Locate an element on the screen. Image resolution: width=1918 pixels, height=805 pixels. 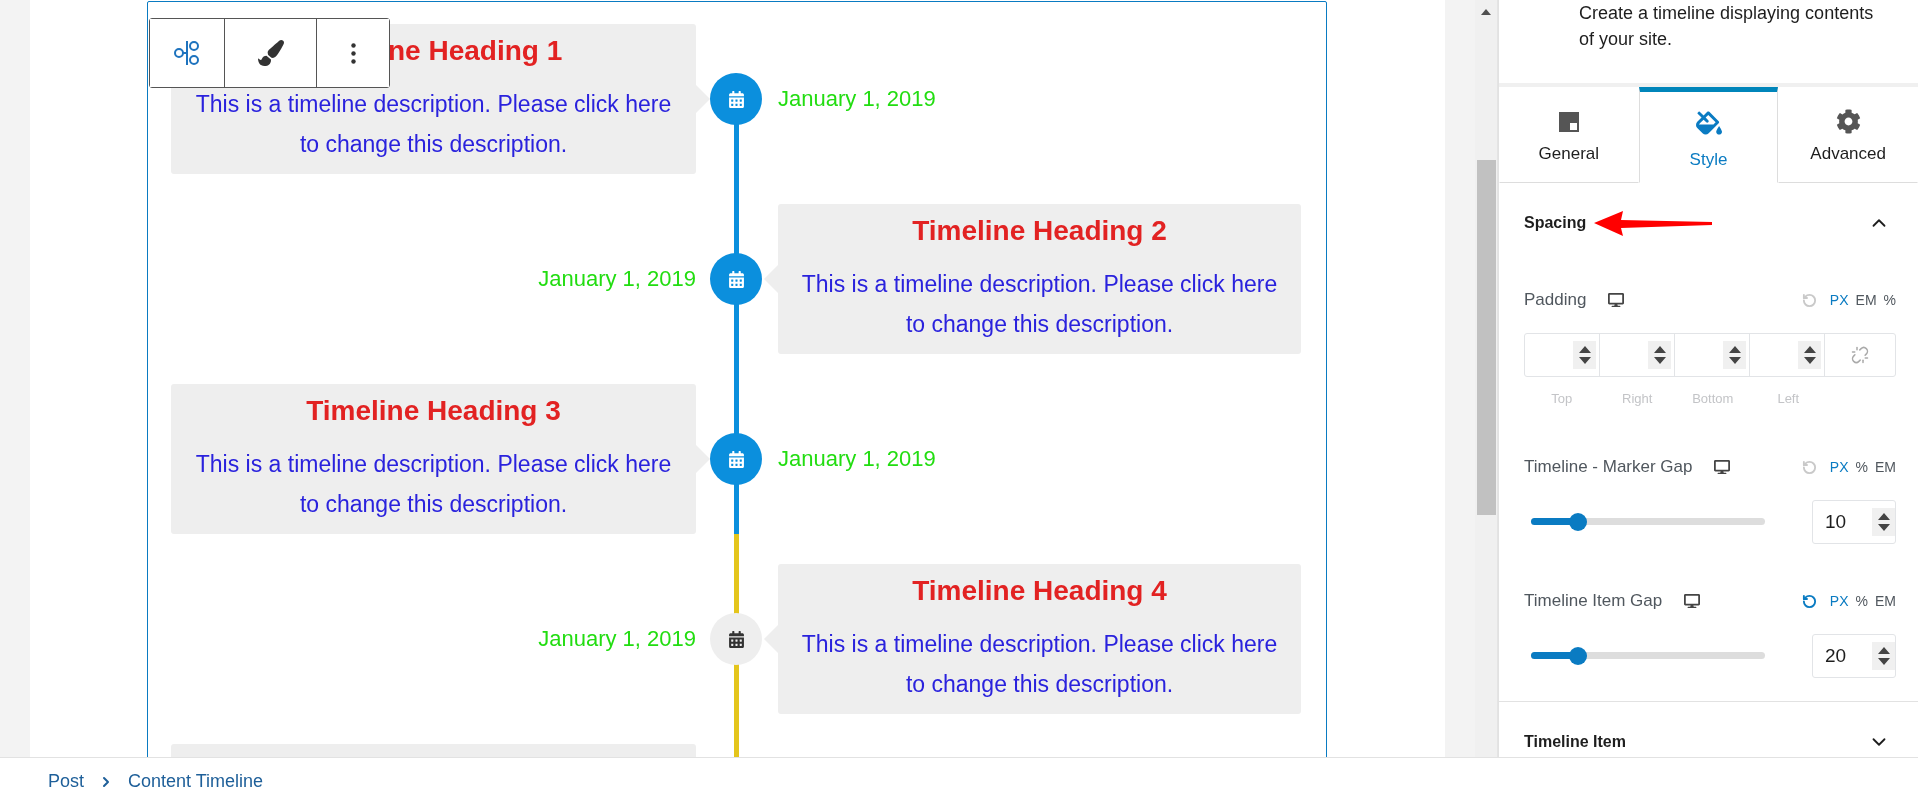
side-label: Bottom is located at coordinates (1713, 398).